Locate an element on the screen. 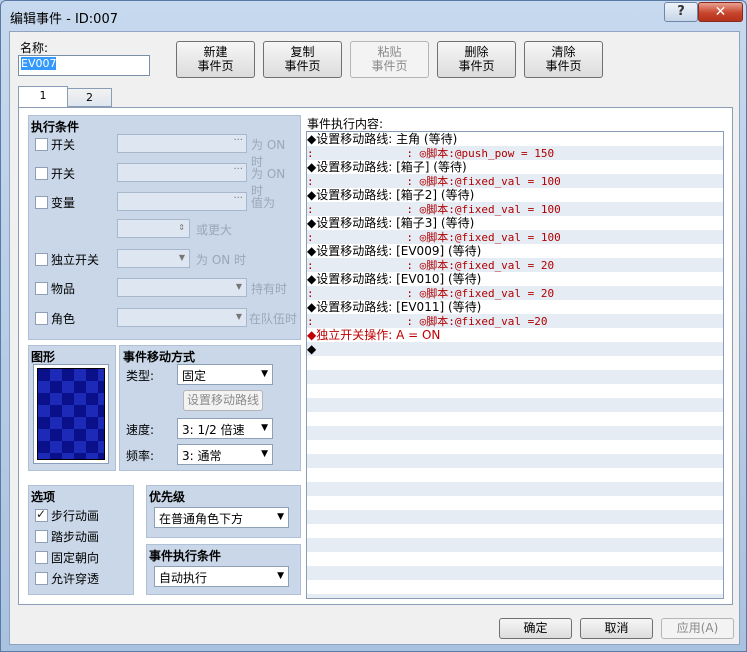  cancel-button: 取消 is located at coordinates (616, 628).